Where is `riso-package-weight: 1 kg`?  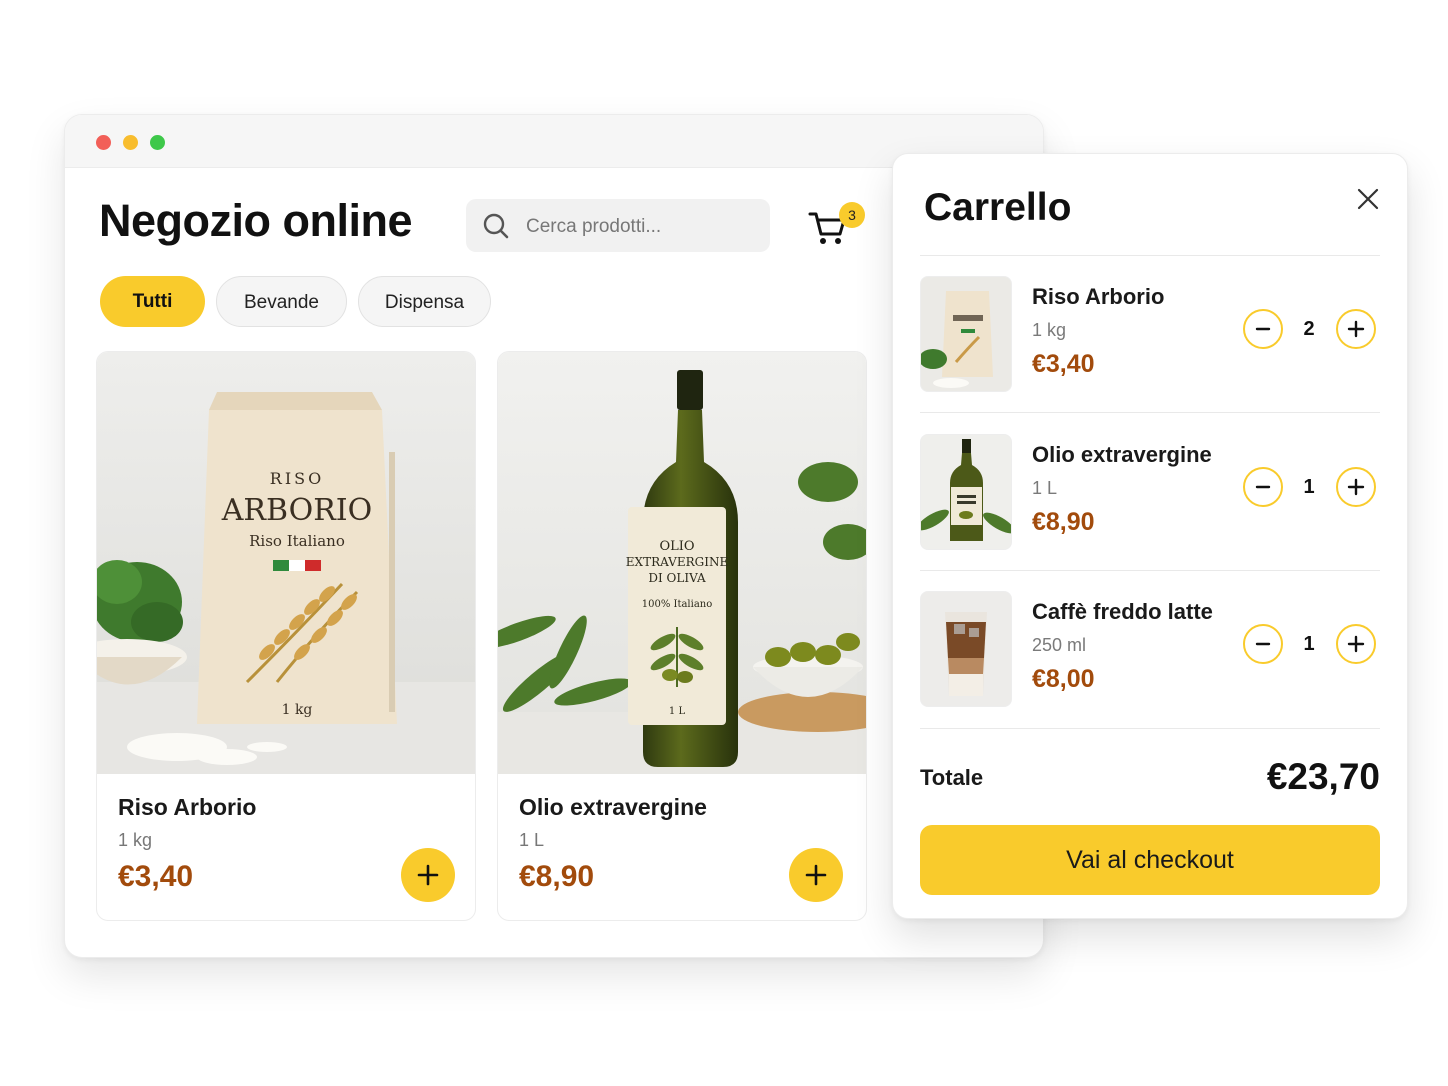
riso-package-weight: 1 kg is located at coordinates (297, 710).